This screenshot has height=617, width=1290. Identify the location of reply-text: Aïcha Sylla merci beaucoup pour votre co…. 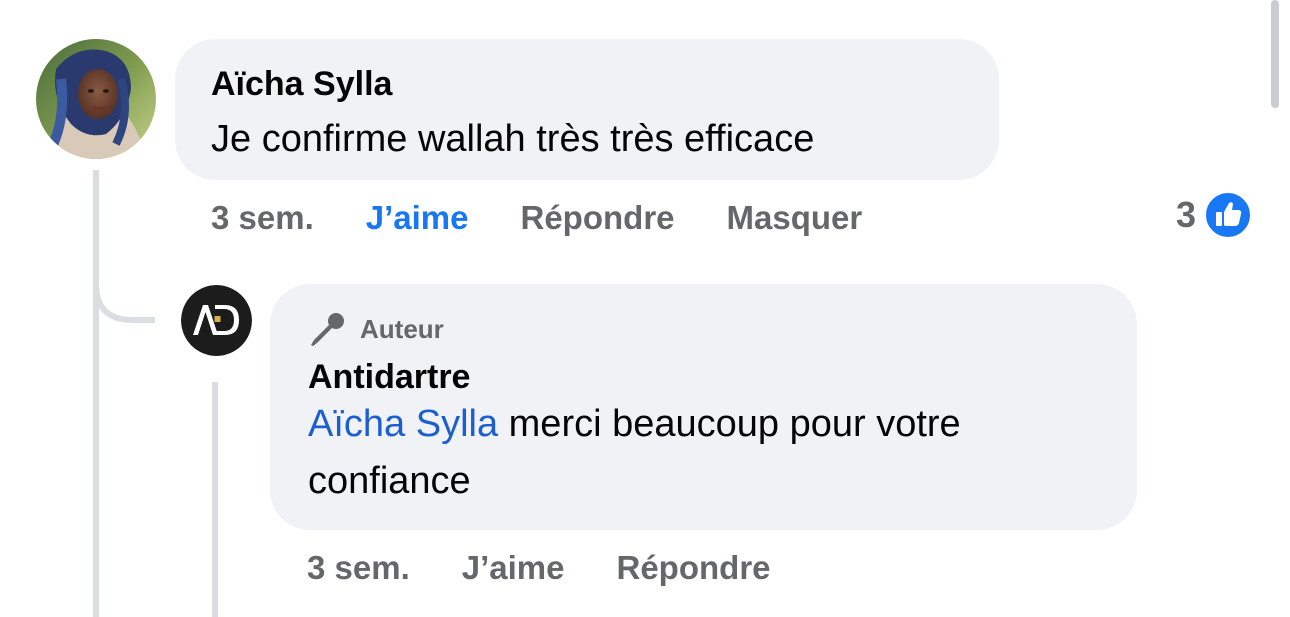
(703, 453).